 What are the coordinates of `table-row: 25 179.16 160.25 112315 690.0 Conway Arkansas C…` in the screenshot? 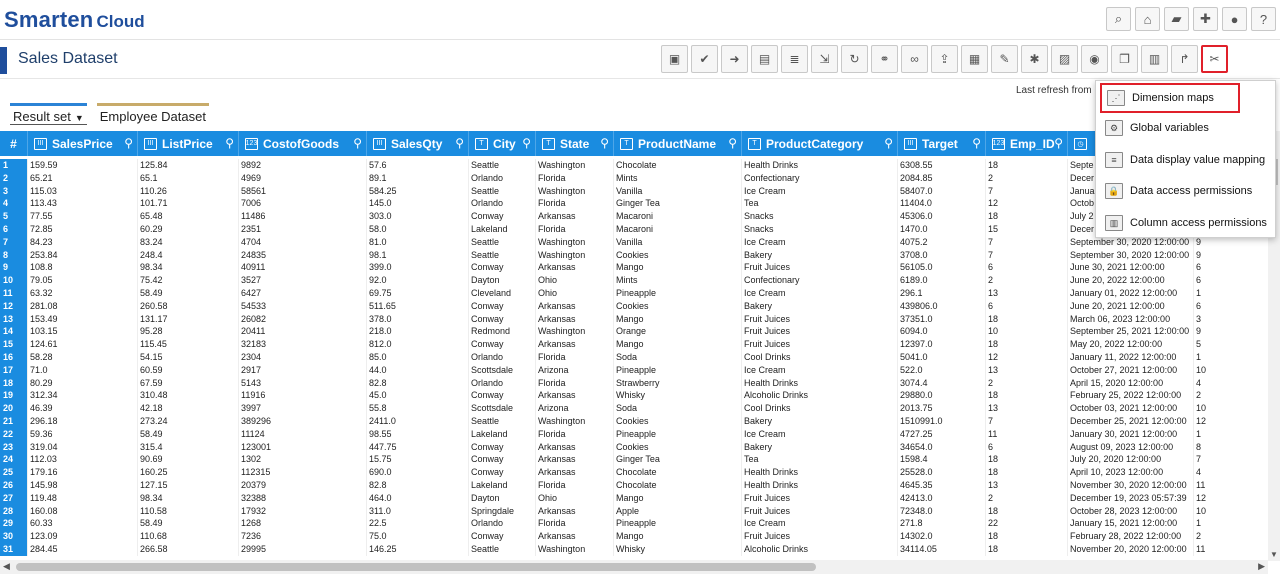 It's located at (635, 473).